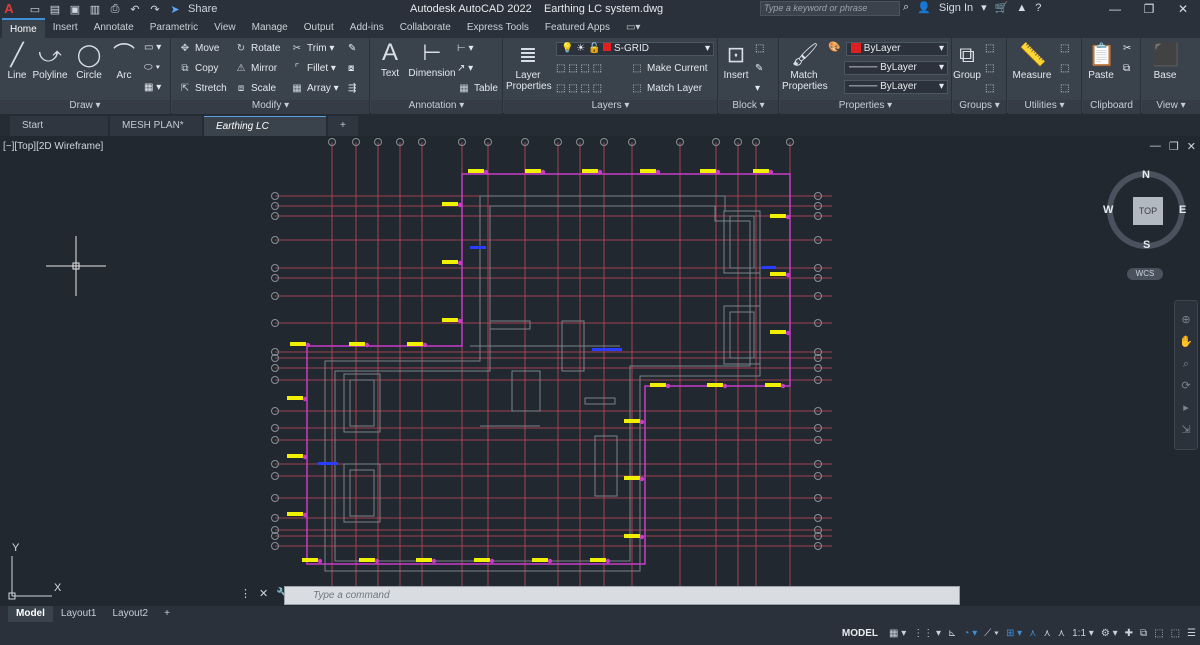  I want to click on isodraft-icon: ⟋ ▾, so click(991, 633).